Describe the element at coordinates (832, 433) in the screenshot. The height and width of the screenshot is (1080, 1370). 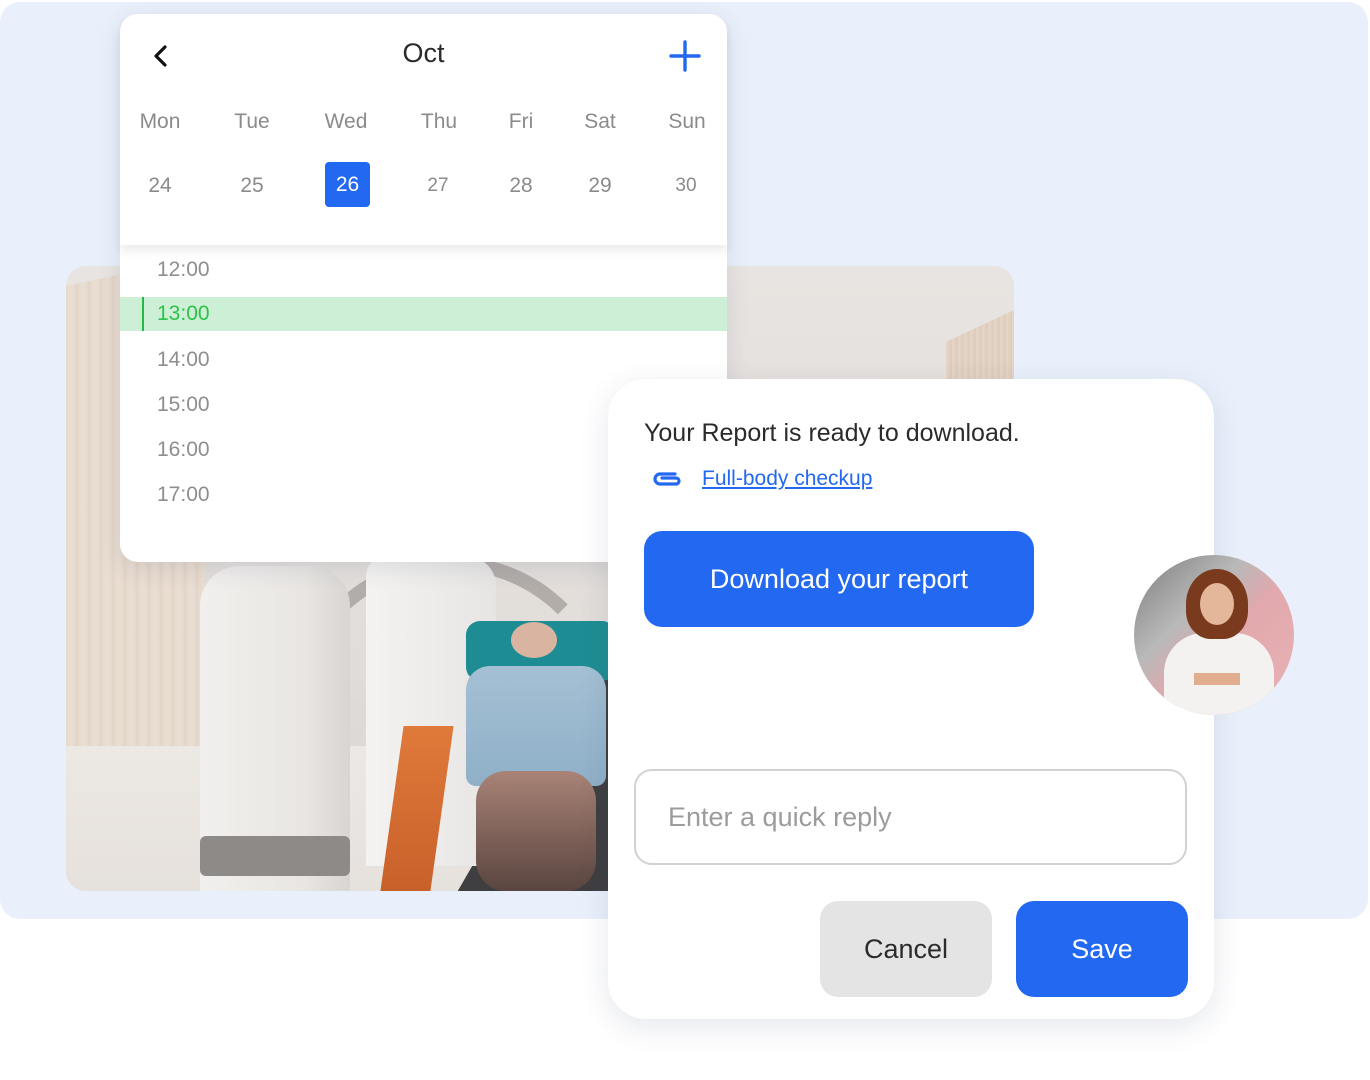
I see `report-title: Your Report is ready to download.` at that location.